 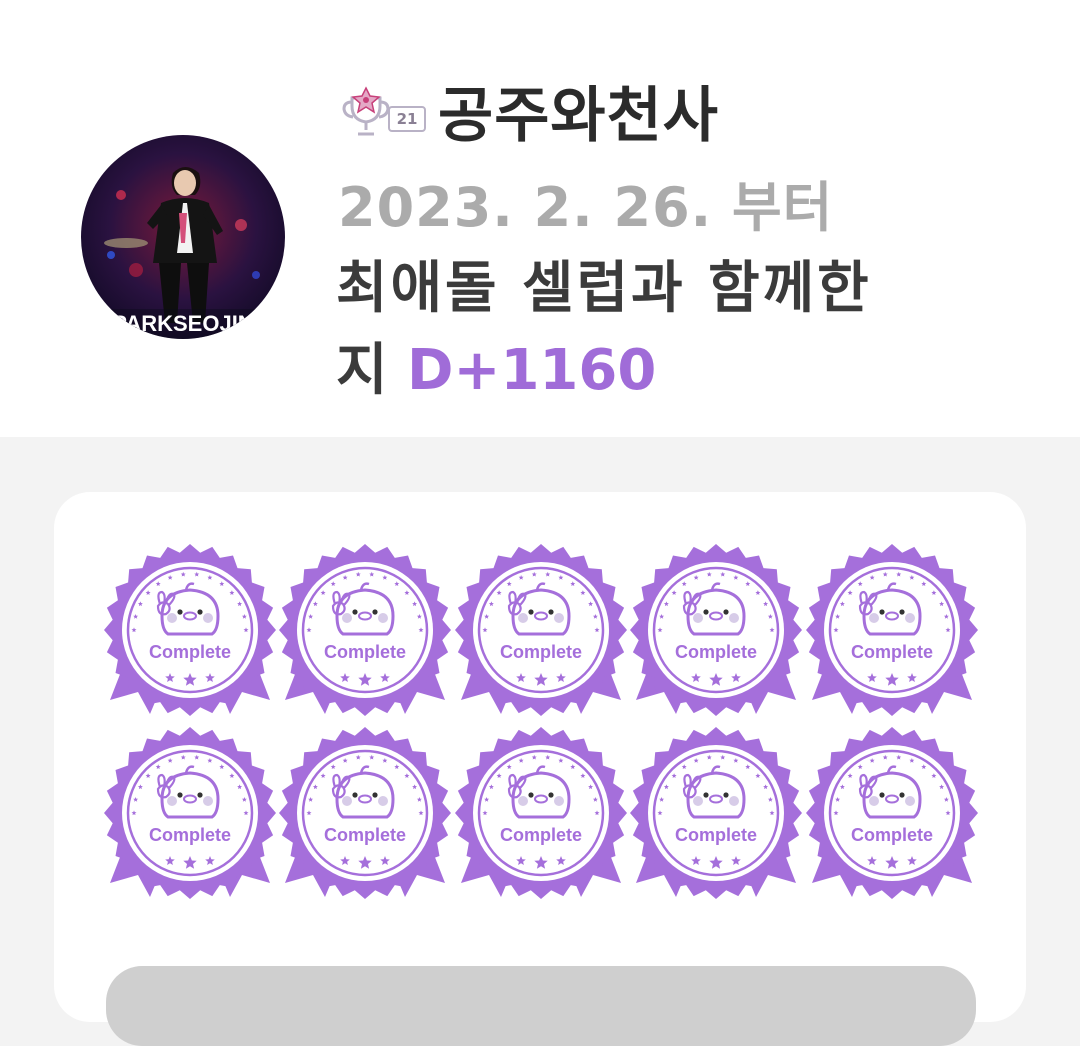 I want to click on dday-line: 지 D+1160, so click(x=496, y=365).